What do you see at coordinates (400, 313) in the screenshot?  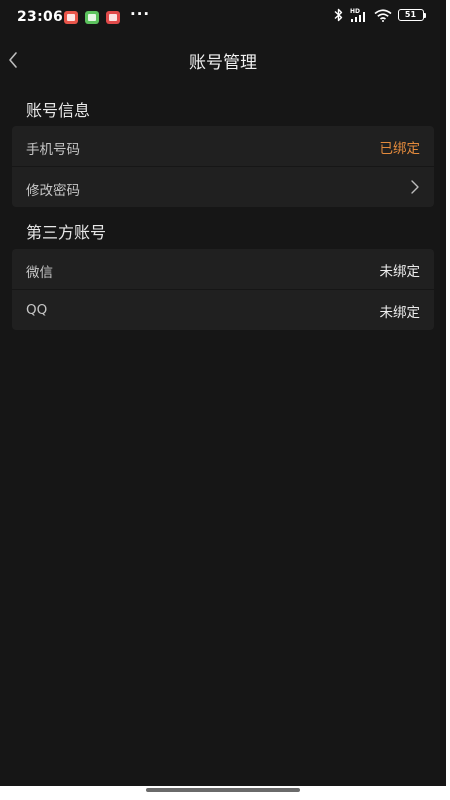 I see `qq-bind-status: 未绑定` at bounding box center [400, 313].